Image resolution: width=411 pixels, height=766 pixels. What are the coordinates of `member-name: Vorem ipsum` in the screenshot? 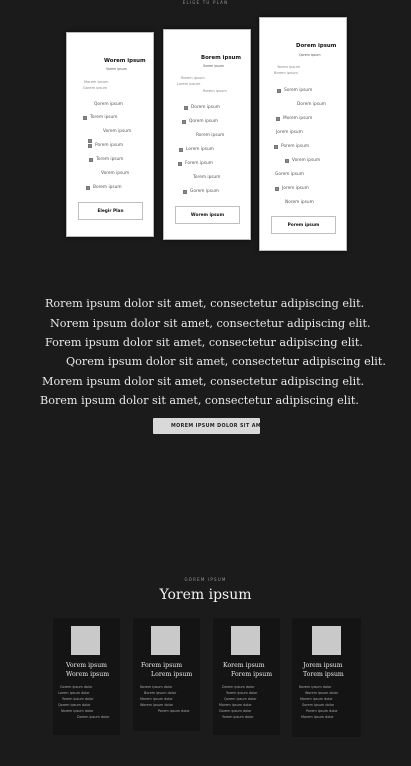 It's located at (87, 665).